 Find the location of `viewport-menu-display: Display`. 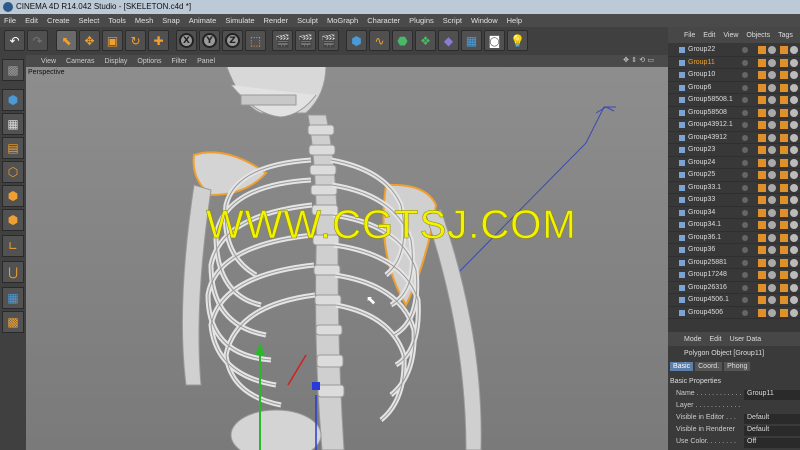

viewport-menu-display: Display is located at coordinates (115, 61).